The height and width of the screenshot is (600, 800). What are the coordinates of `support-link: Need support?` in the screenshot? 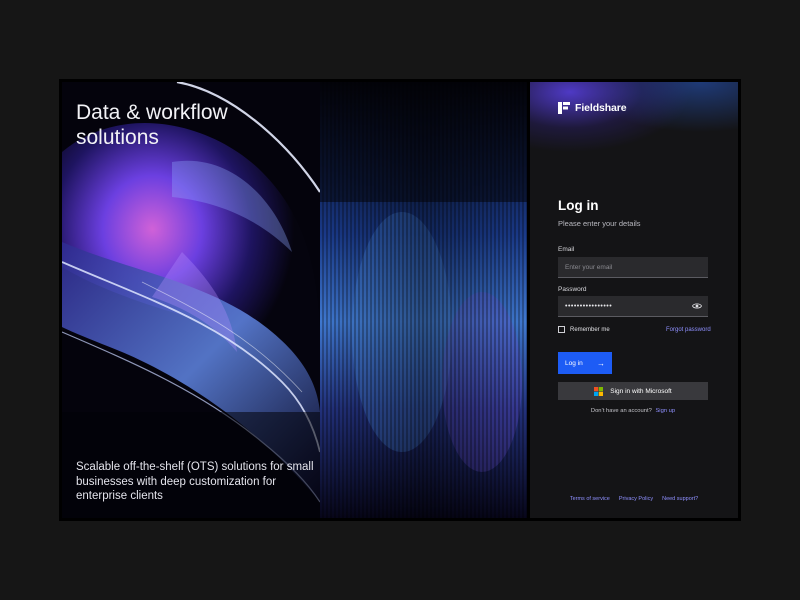 It's located at (680, 499).